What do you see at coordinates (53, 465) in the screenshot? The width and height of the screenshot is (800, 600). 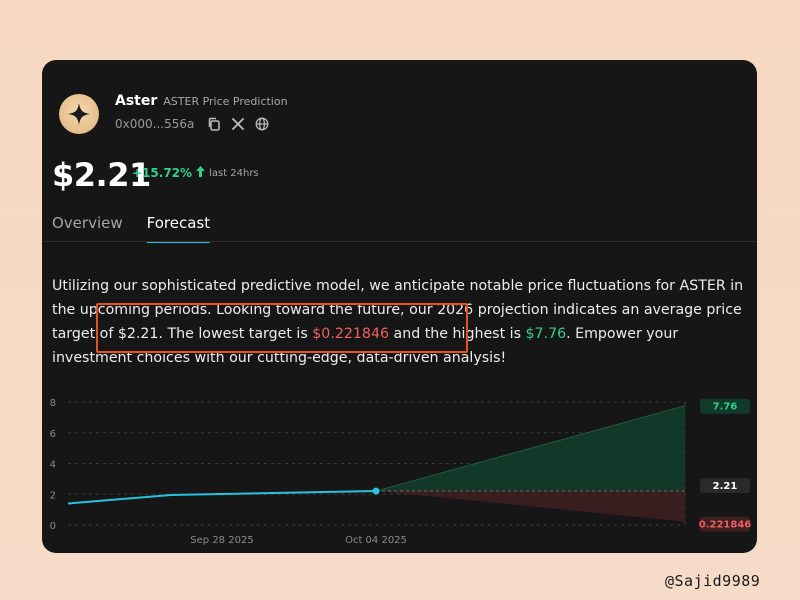 I see `y-tick-label: 4` at bounding box center [53, 465].